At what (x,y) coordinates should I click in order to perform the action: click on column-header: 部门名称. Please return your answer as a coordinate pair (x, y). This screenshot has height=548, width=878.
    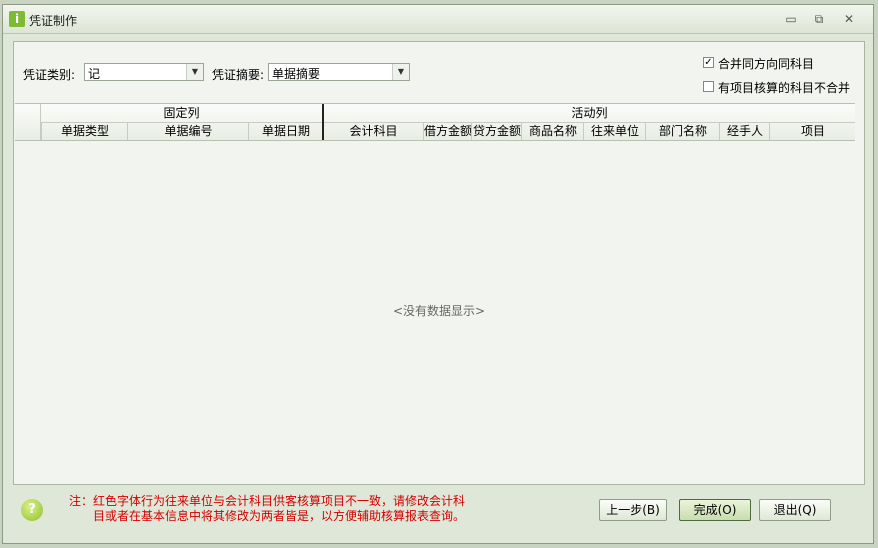
    Looking at the image, I should click on (682, 131).